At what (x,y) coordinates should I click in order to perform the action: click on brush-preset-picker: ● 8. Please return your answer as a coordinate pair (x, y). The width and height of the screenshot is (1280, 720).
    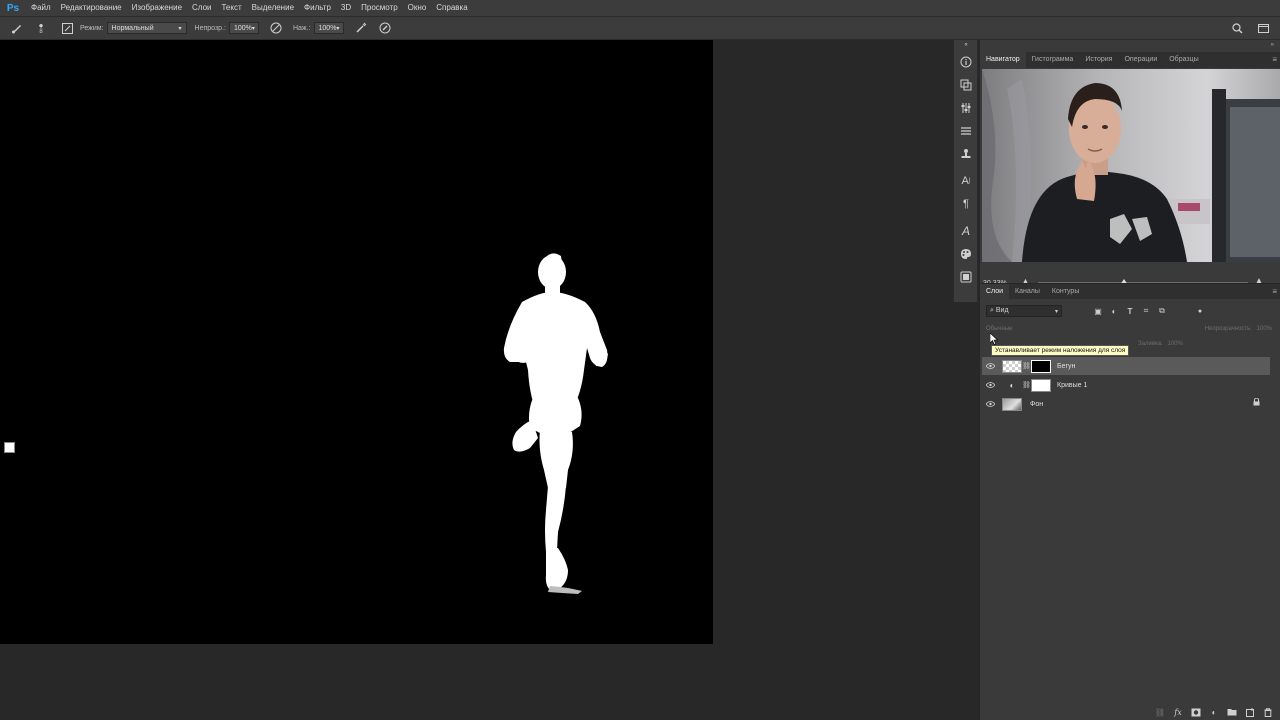
    Looking at the image, I should click on (41, 28).